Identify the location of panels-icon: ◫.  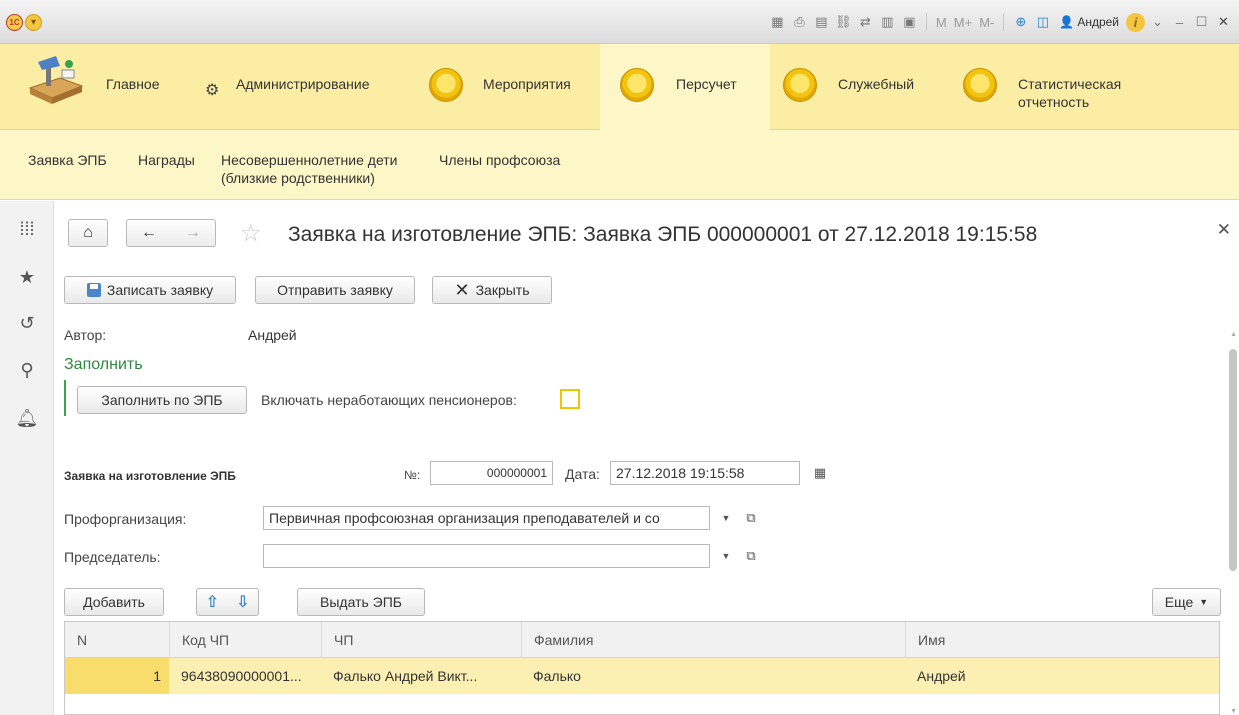
(1042, 22).